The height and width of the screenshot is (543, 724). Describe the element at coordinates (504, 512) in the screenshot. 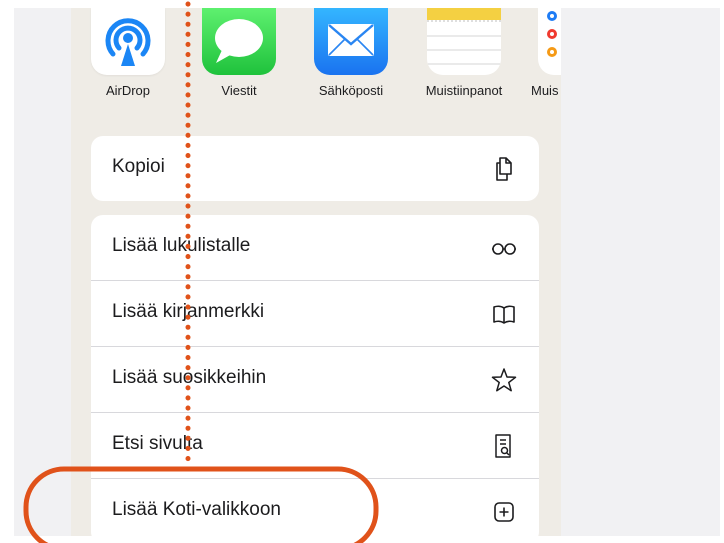

I see `add-square-icon` at that location.